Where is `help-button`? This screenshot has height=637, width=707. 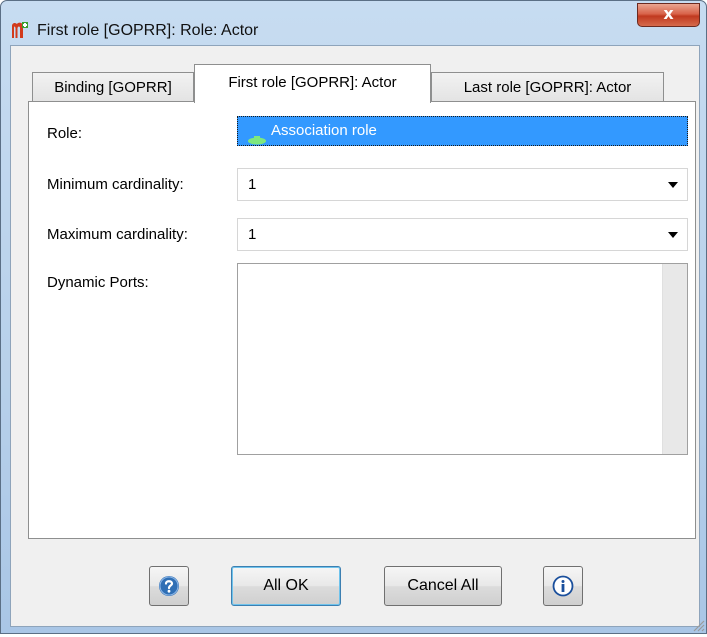 help-button is located at coordinates (169, 586).